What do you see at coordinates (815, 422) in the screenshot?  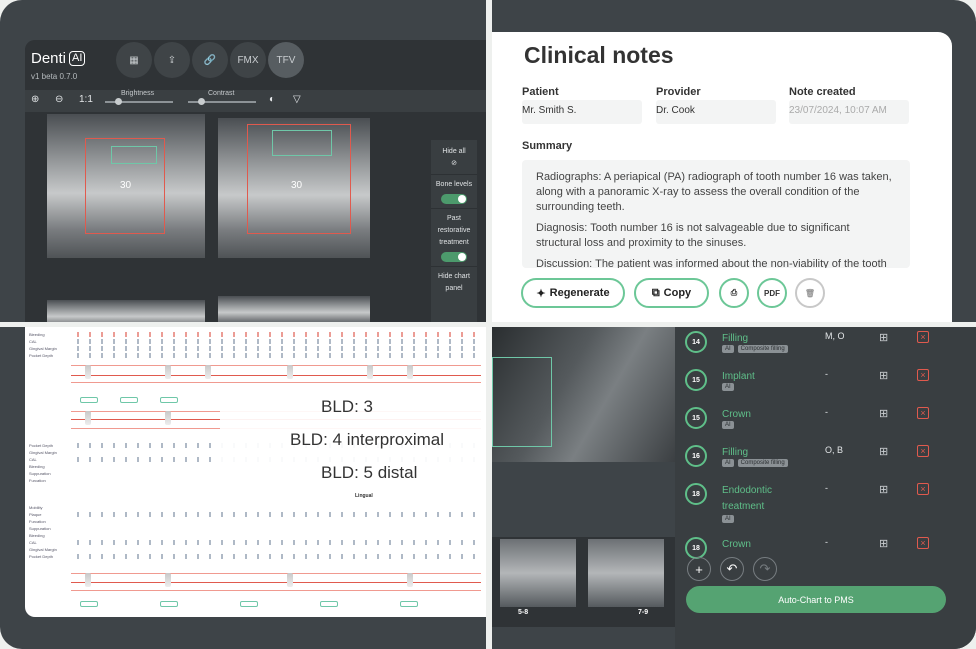 I see `list-item: 15 Crown AI - ⊞ ×` at bounding box center [815, 422].